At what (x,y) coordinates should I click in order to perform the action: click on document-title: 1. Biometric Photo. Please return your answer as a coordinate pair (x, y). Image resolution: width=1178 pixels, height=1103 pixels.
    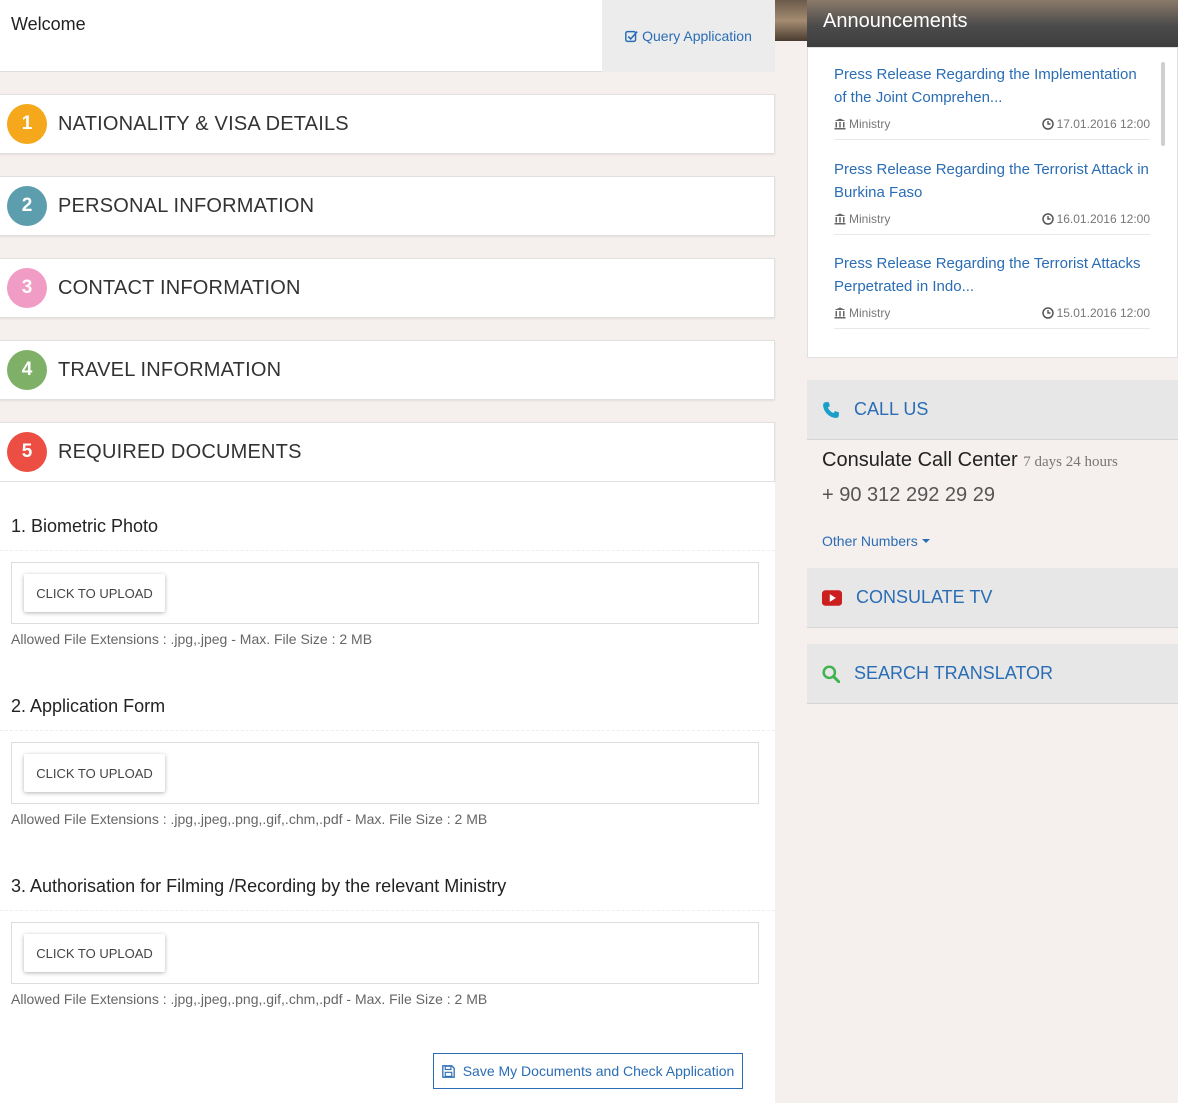
    Looking at the image, I should click on (85, 526).